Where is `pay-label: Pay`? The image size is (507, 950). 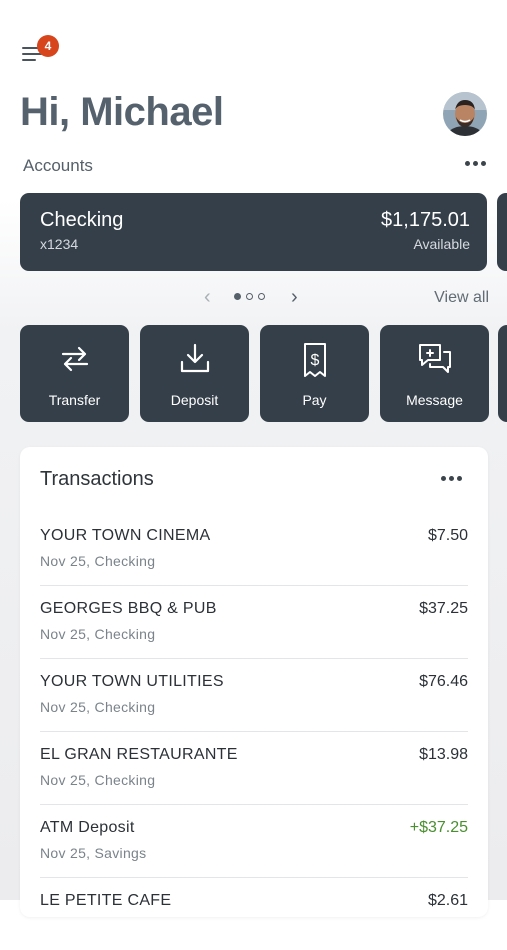 pay-label: Pay is located at coordinates (314, 400).